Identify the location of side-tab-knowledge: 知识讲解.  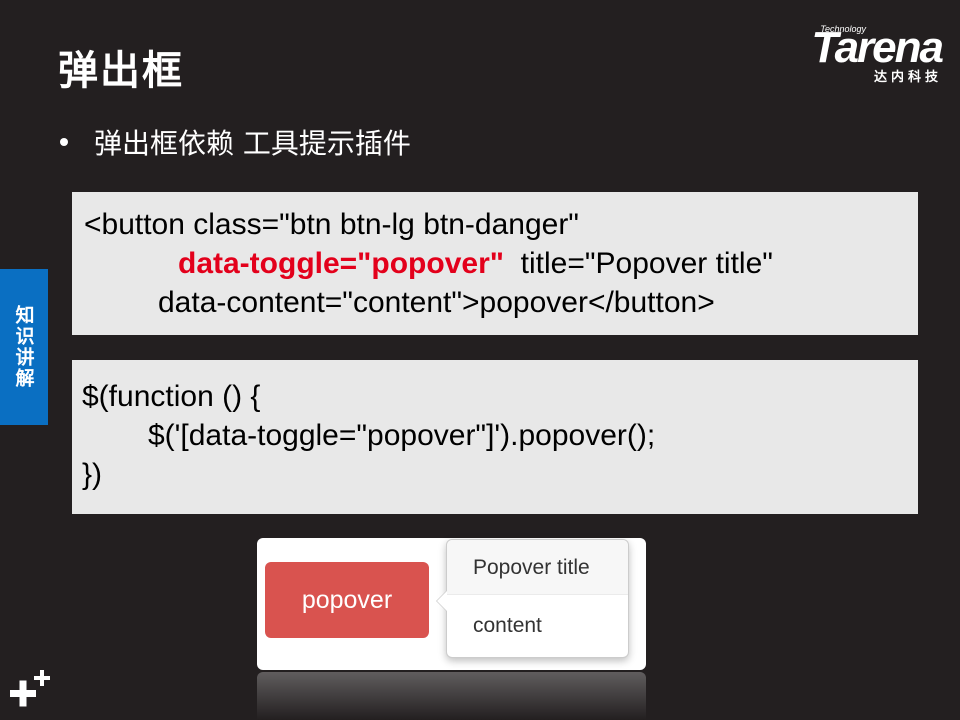
(24, 347).